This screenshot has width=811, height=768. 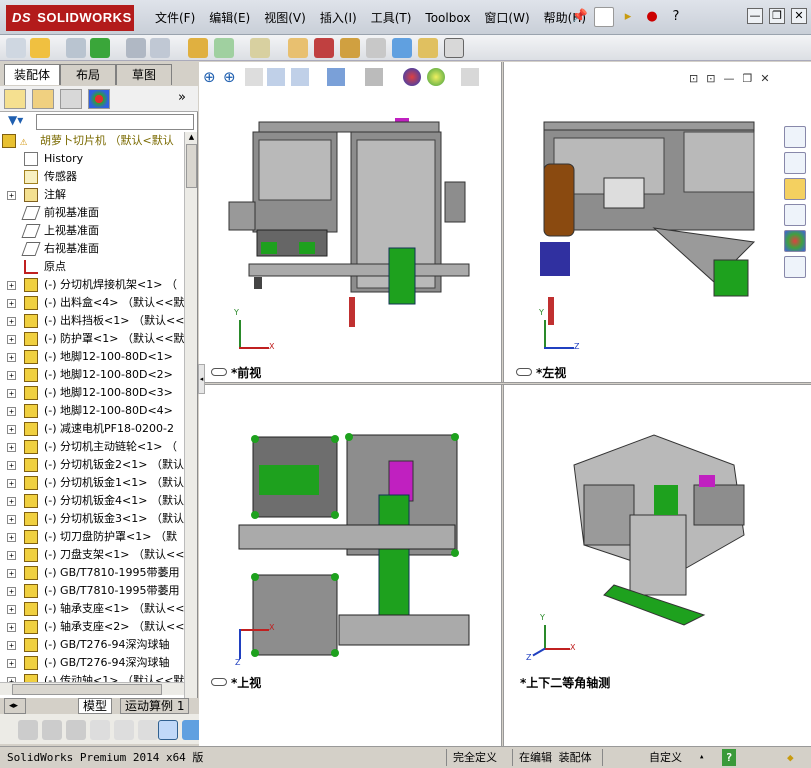 I want to click on pattern-icon, so click(x=124, y=730).